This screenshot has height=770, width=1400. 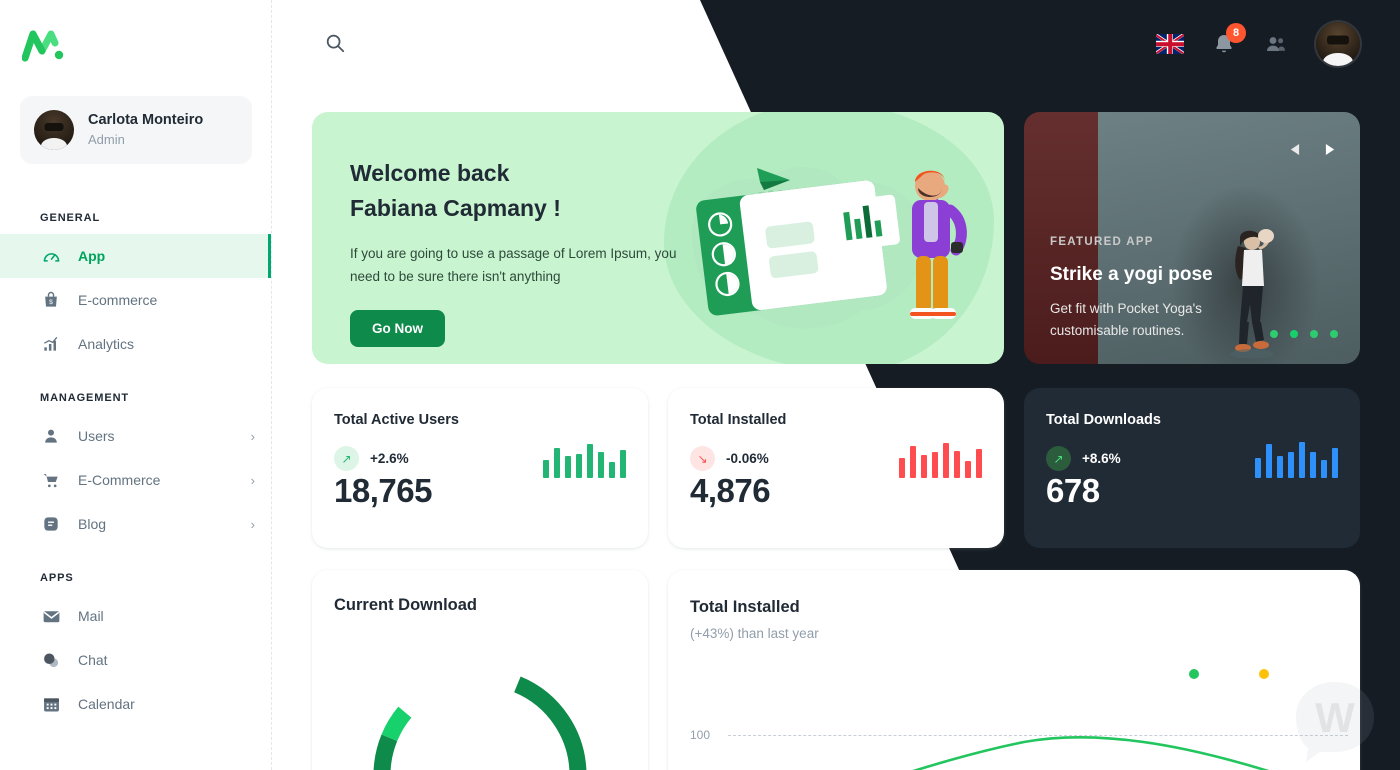 What do you see at coordinates (51, 660) in the screenshot?
I see `chat-icon` at bounding box center [51, 660].